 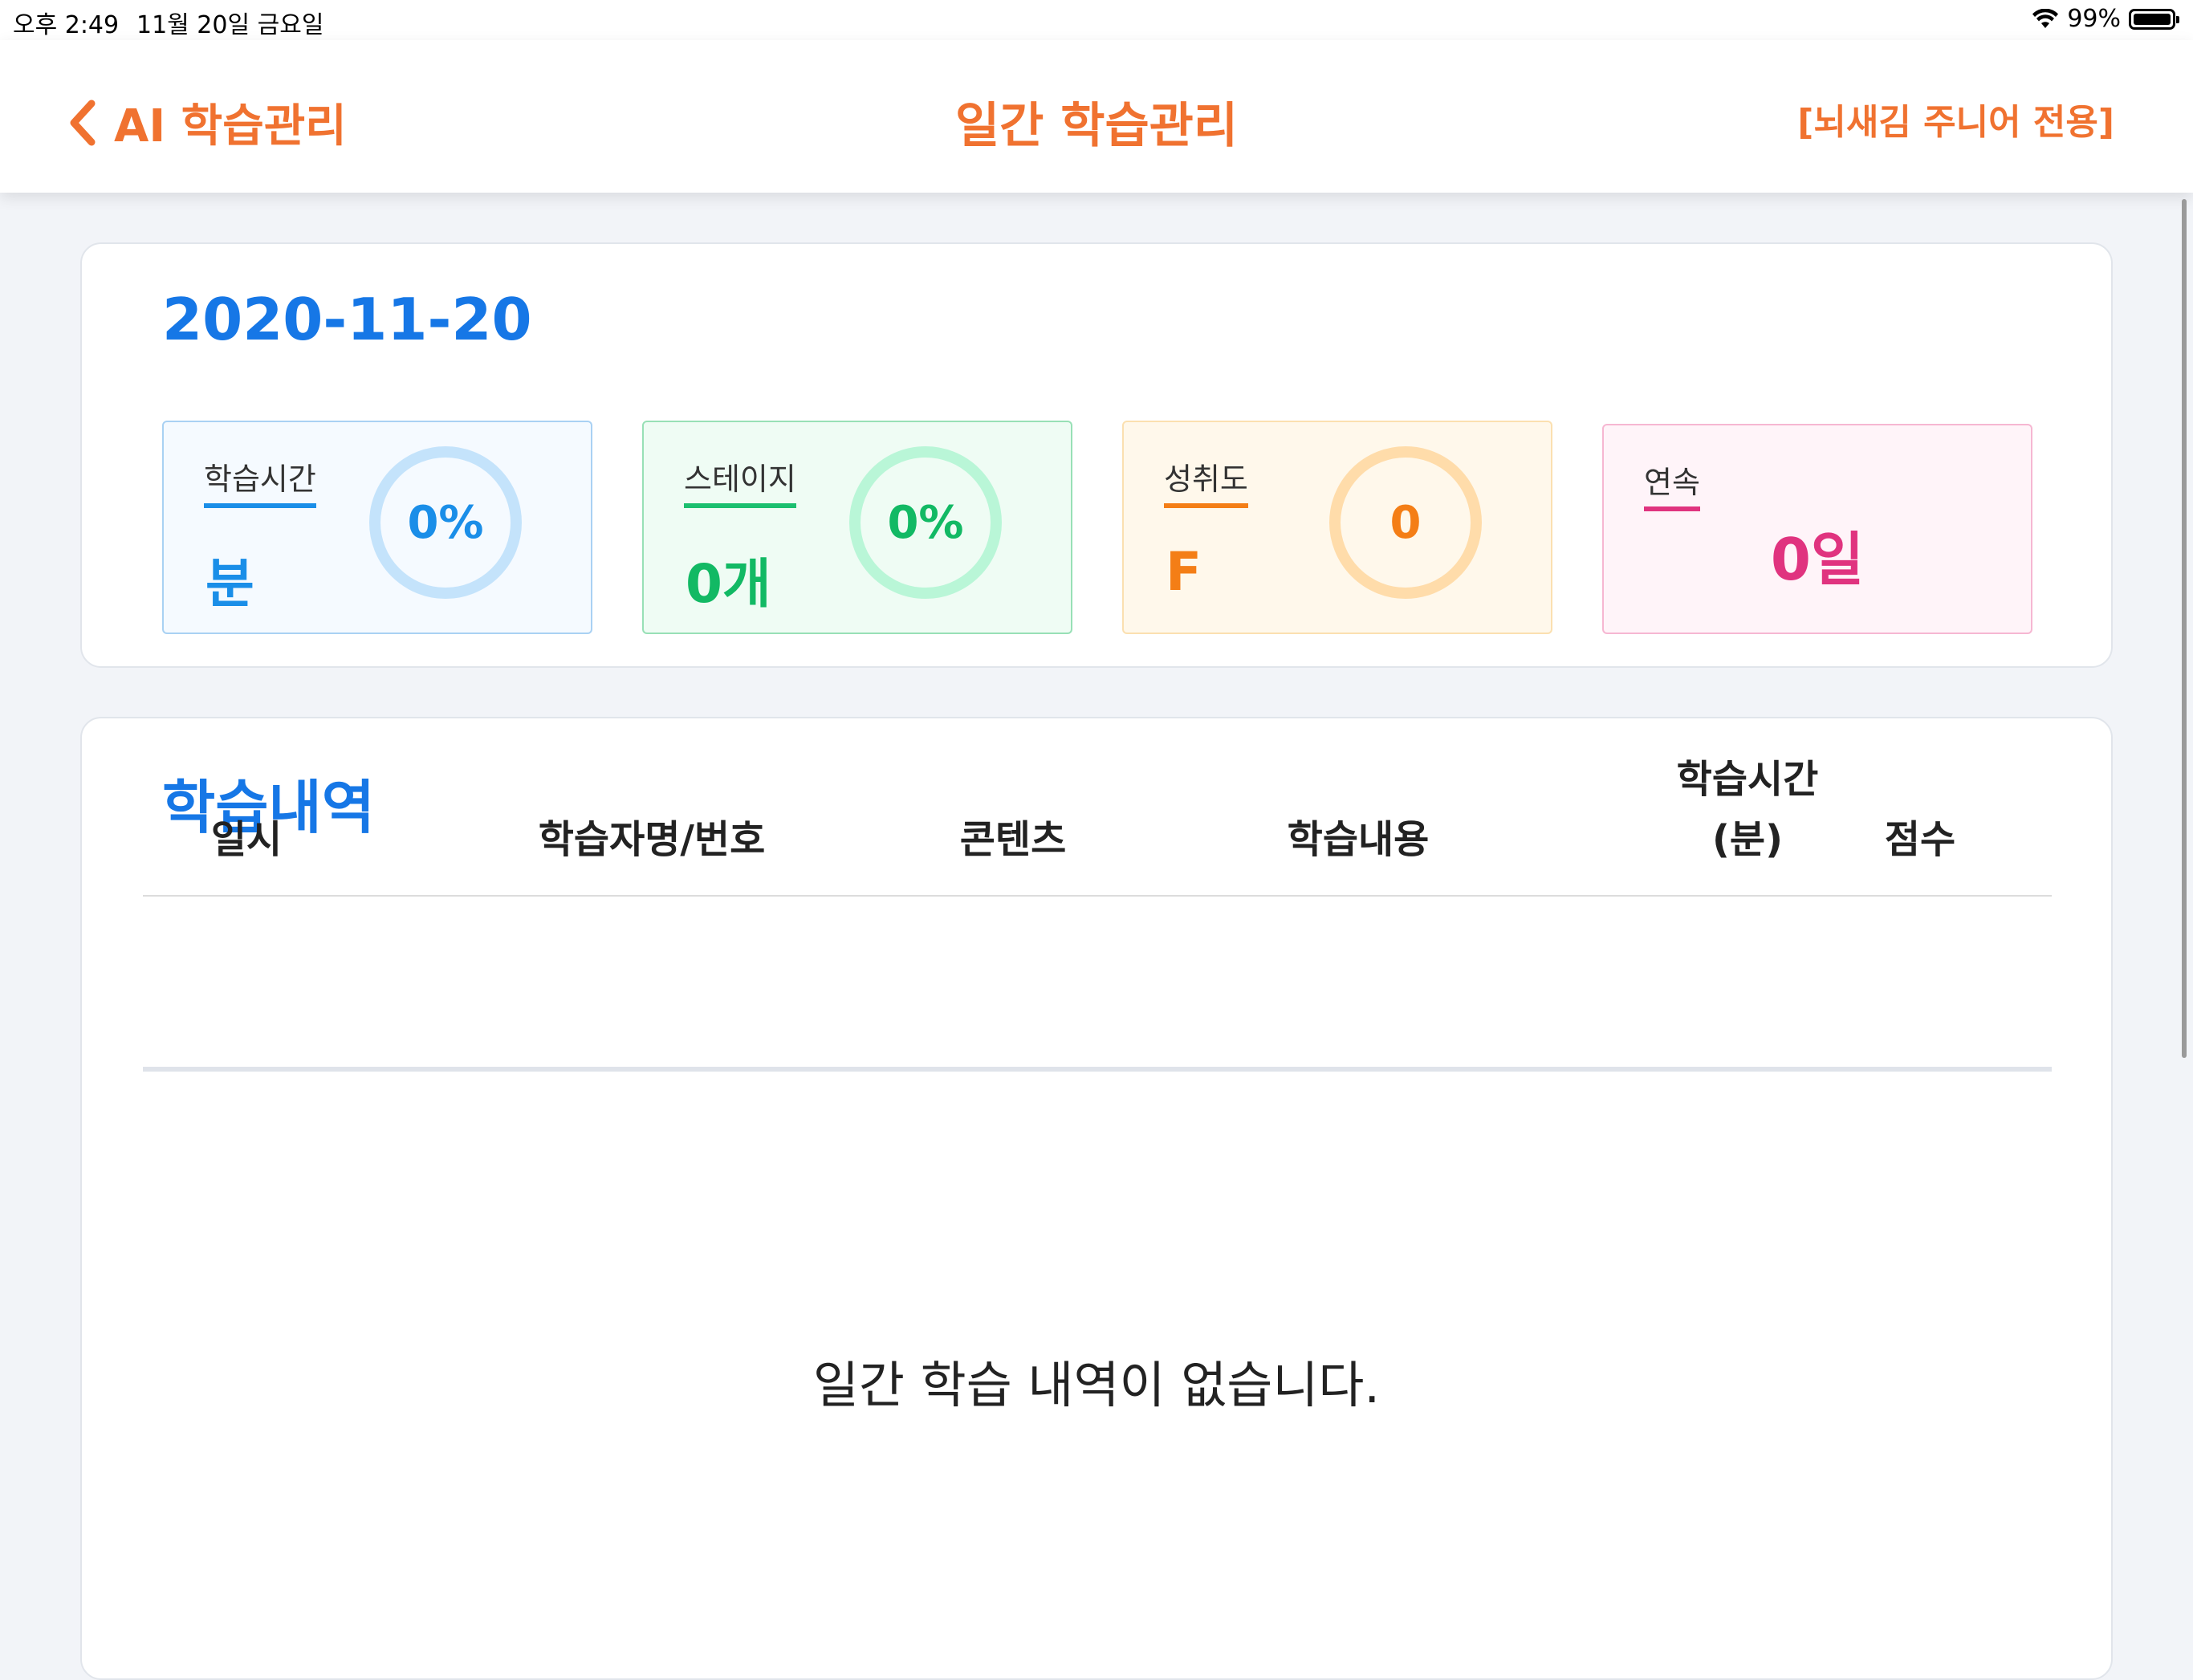 What do you see at coordinates (347, 319) in the screenshot?
I see `summary-date: 2020-11-20` at bounding box center [347, 319].